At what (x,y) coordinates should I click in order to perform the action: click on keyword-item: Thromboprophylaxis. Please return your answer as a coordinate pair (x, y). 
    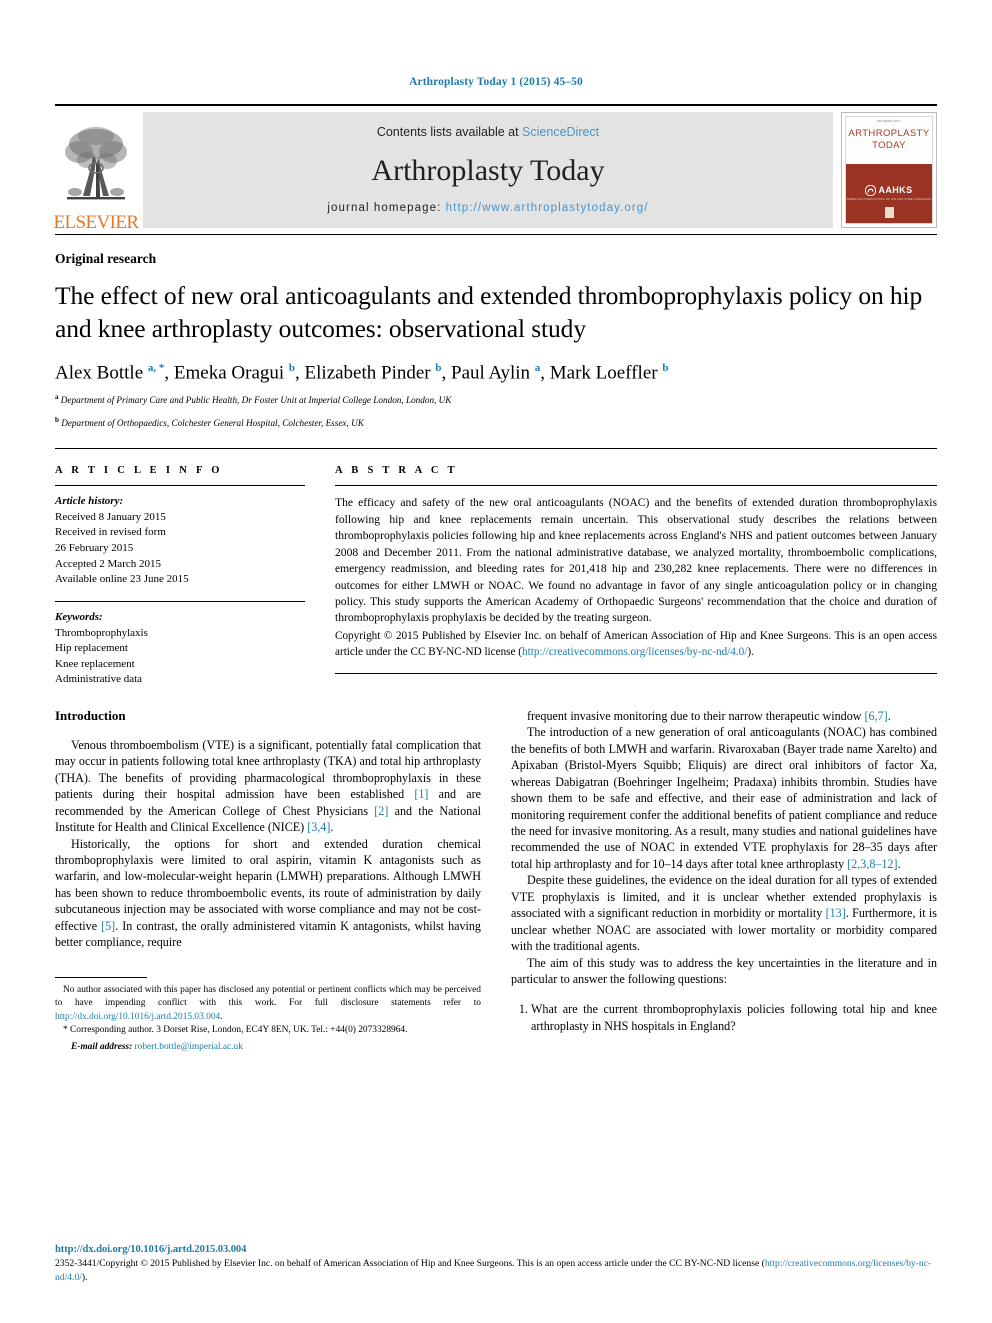
    Looking at the image, I should click on (101, 632).